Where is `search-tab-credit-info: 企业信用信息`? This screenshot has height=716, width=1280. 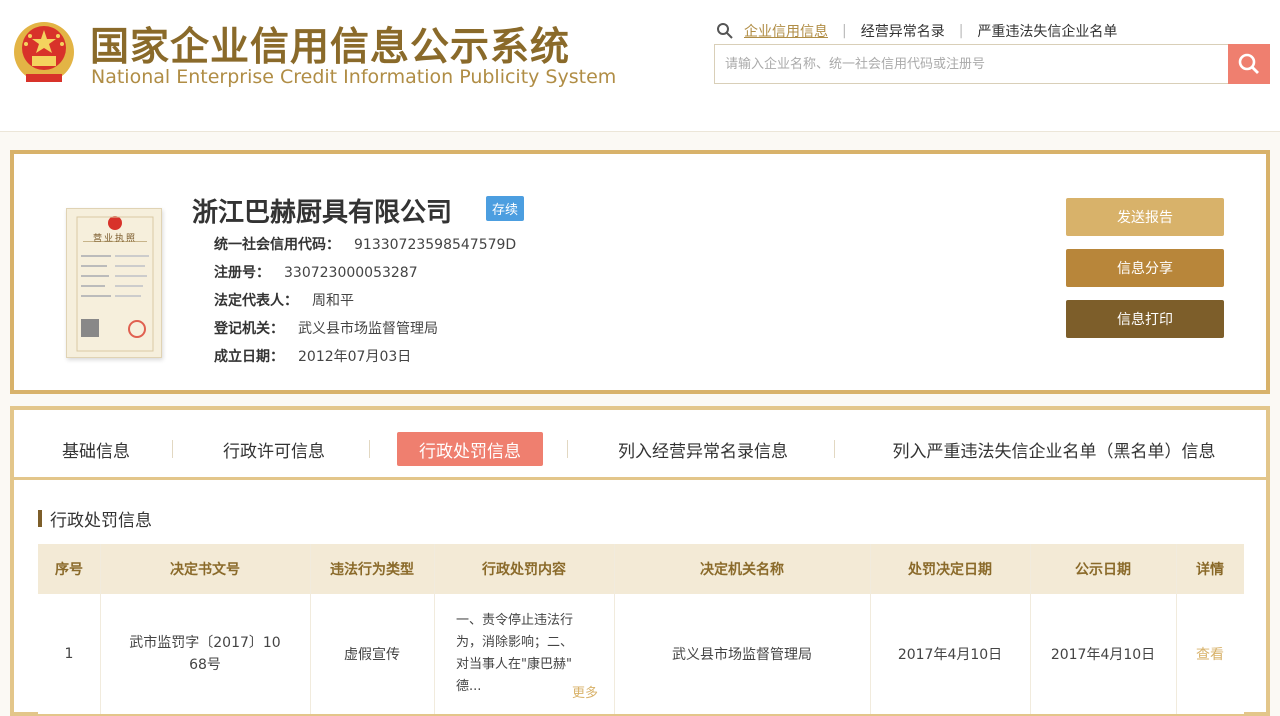
search-tab-credit-info: 企业信用信息 is located at coordinates (786, 31).